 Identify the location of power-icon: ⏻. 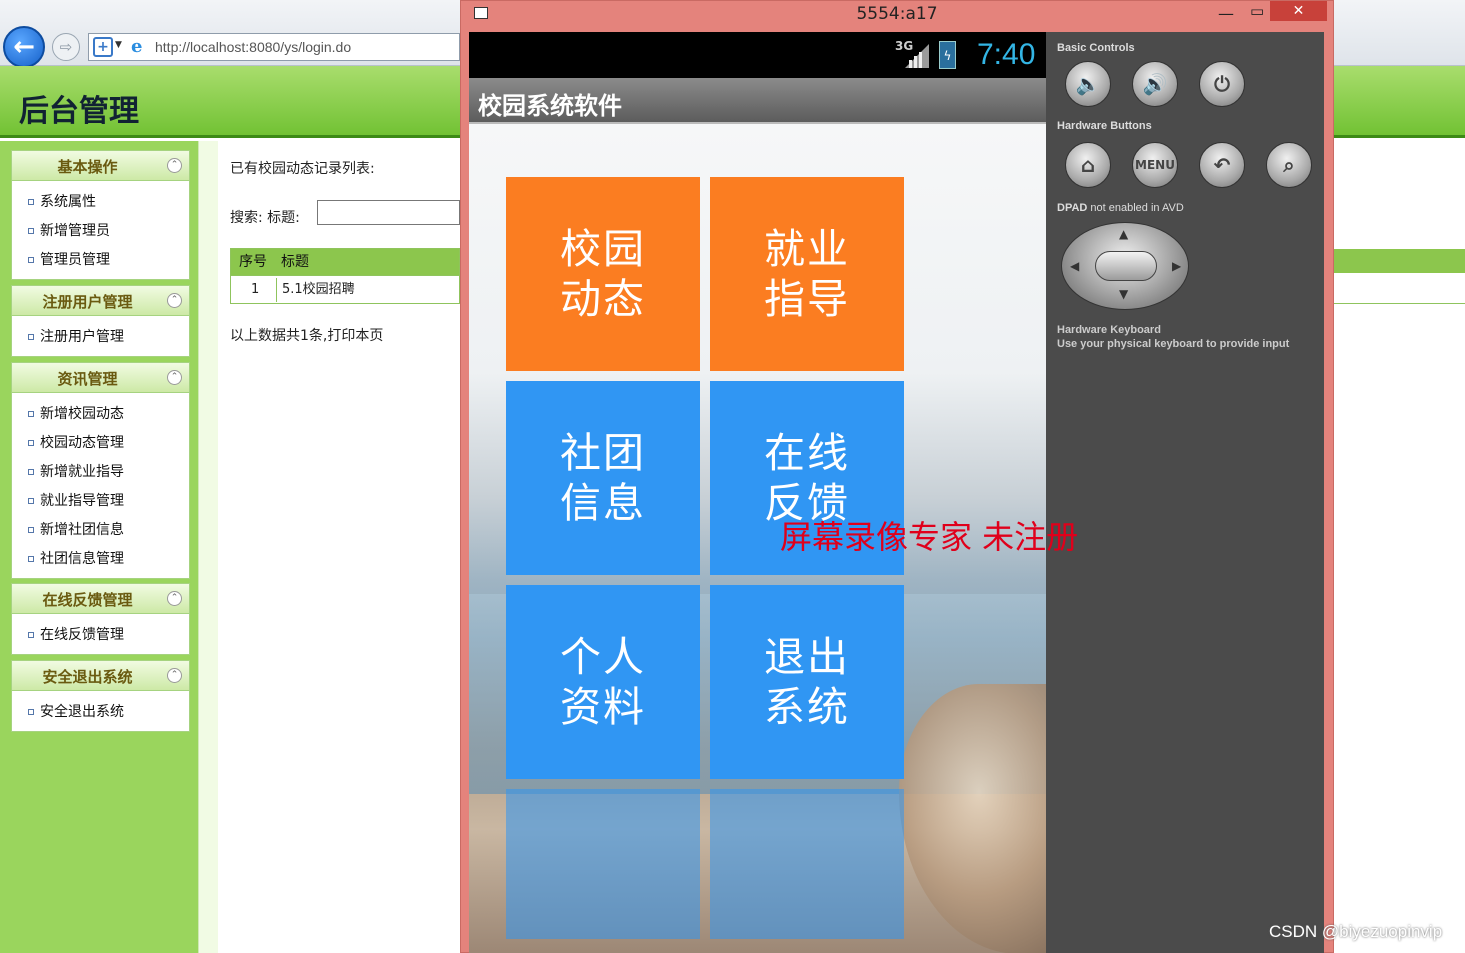
(1222, 84).